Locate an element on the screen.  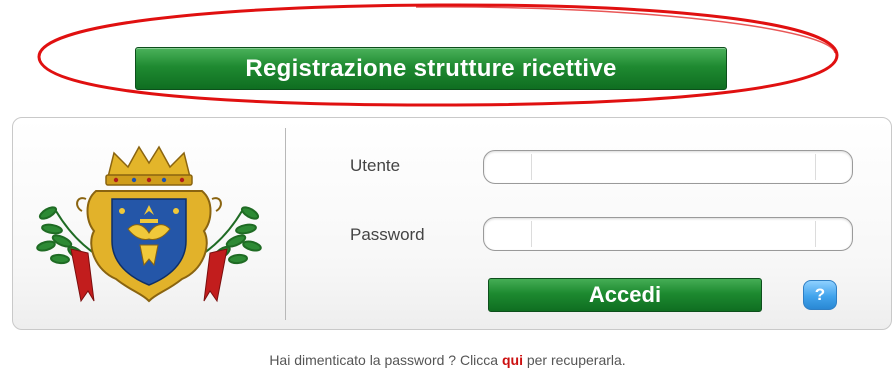
register-accommodation-button: Registrazione strutture ricettive is located at coordinates (431, 68).